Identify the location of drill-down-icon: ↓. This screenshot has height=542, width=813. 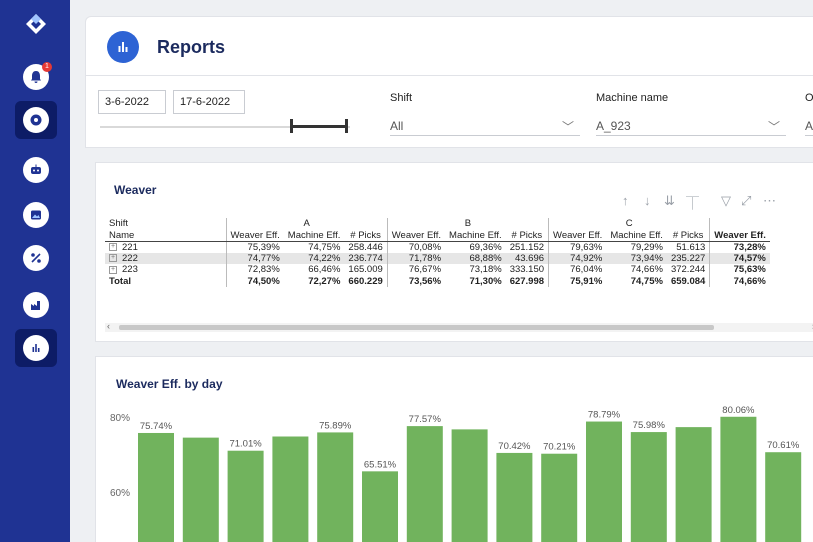
(647, 200).